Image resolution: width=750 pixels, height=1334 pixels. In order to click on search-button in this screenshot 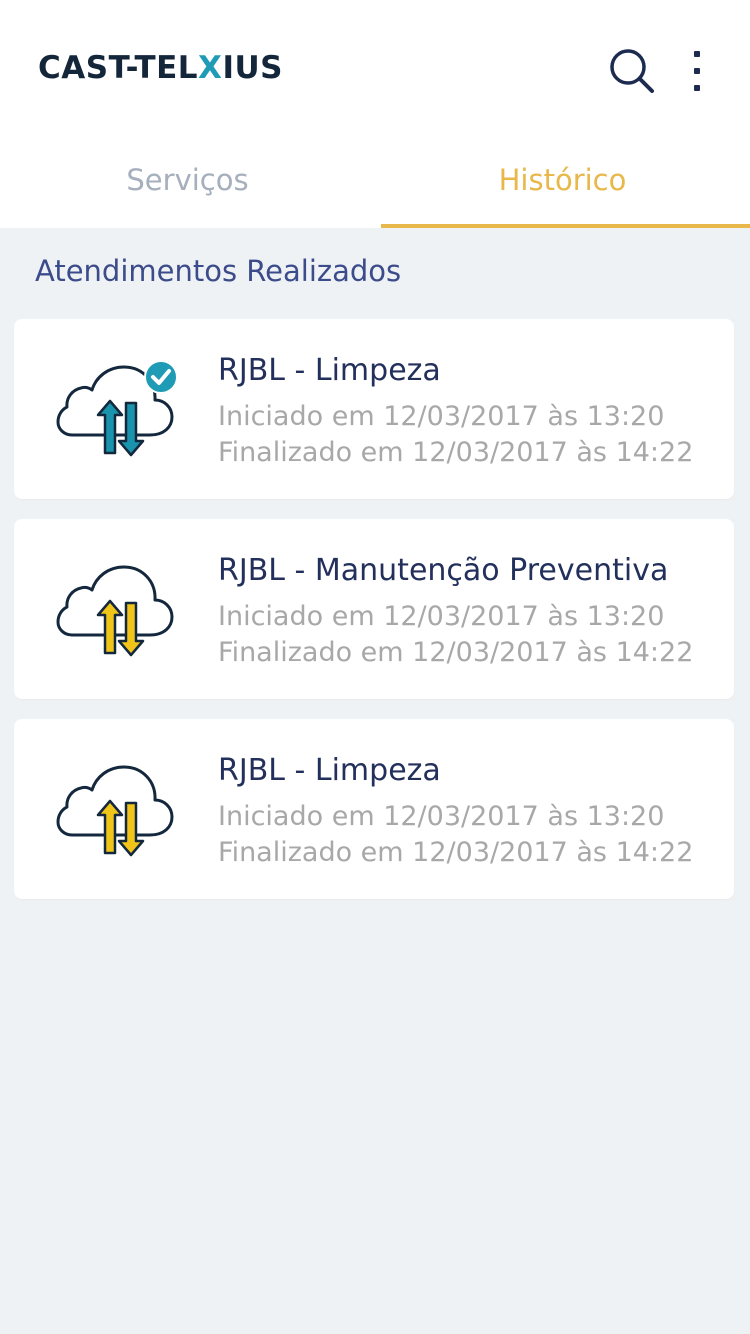, I will do `click(632, 71)`.